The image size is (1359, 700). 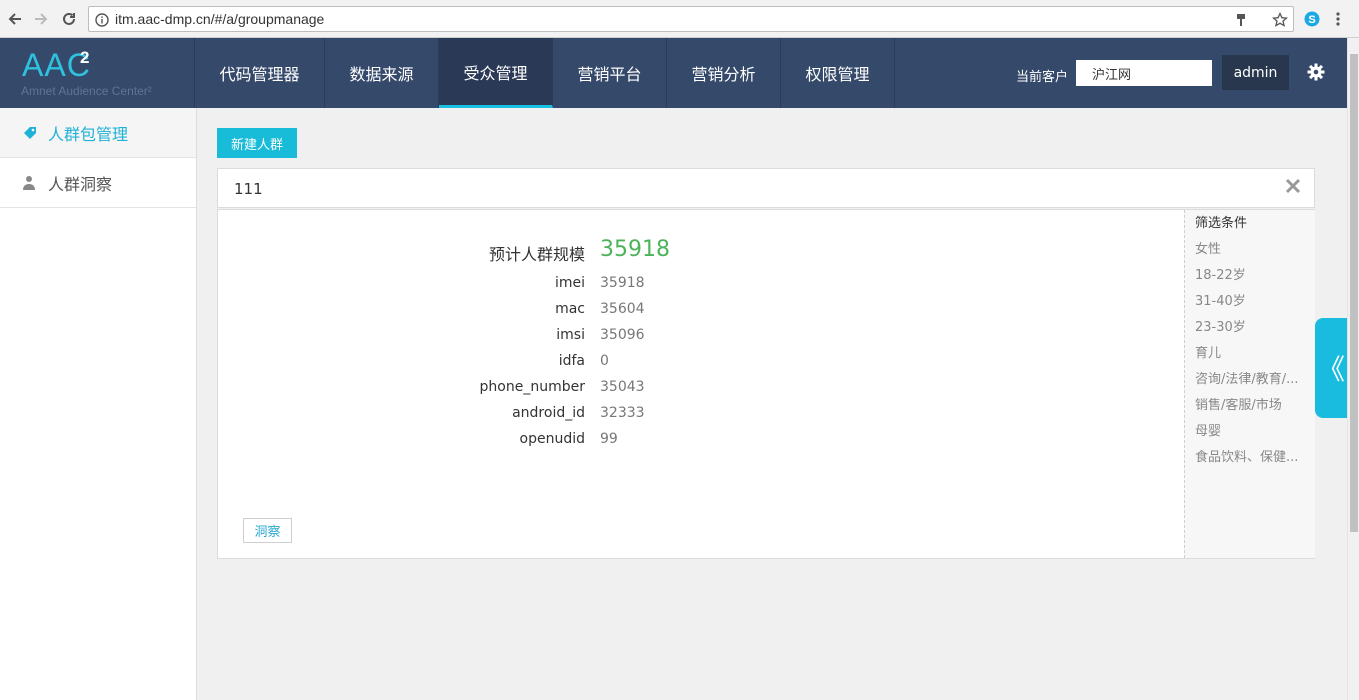 I want to click on logo-subtitle: Amnet Audience Center², so click(x=86, y=91).